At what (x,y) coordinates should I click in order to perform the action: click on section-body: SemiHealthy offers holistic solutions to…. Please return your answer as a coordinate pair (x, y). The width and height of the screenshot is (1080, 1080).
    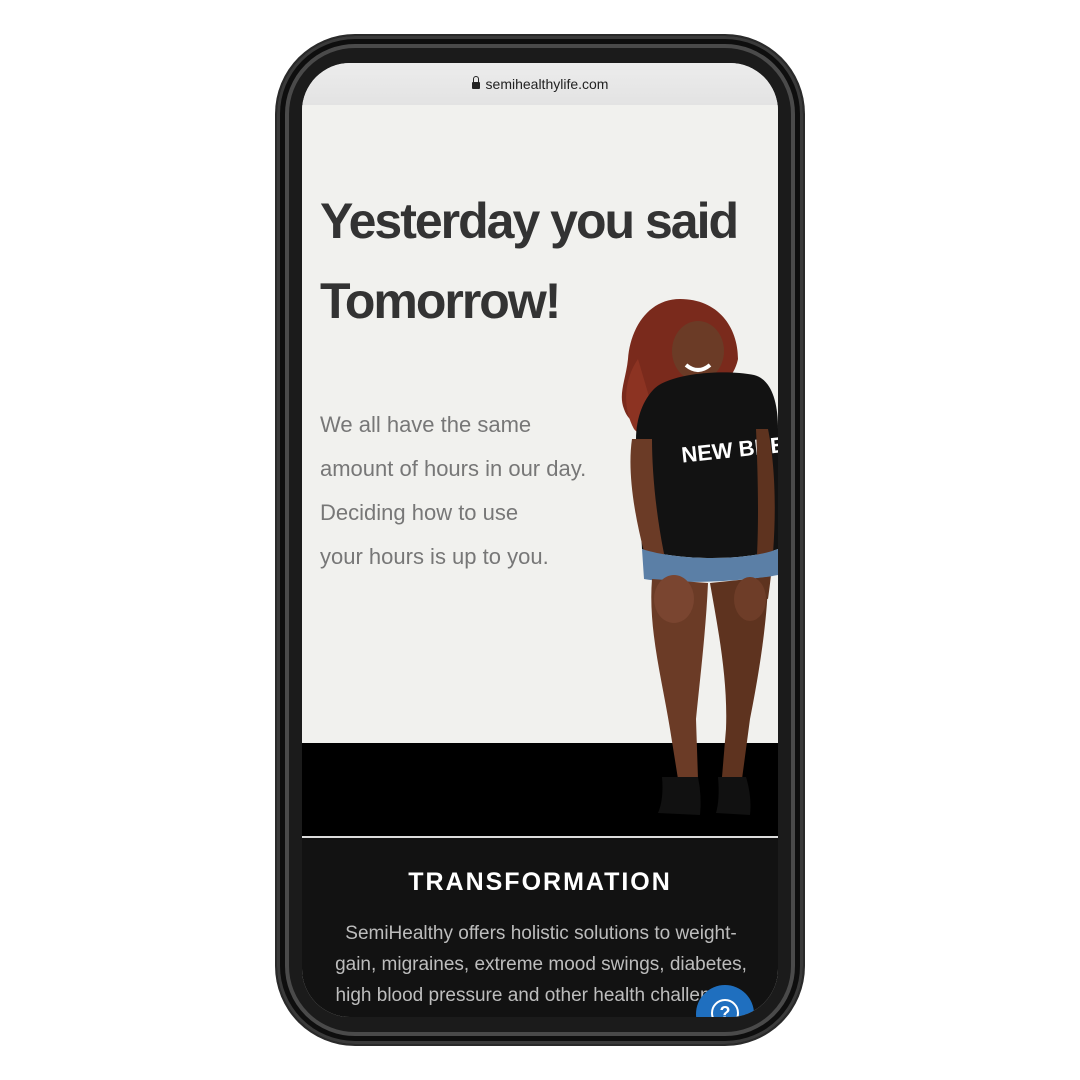
    Looking at the image, I should click on (541, 970).